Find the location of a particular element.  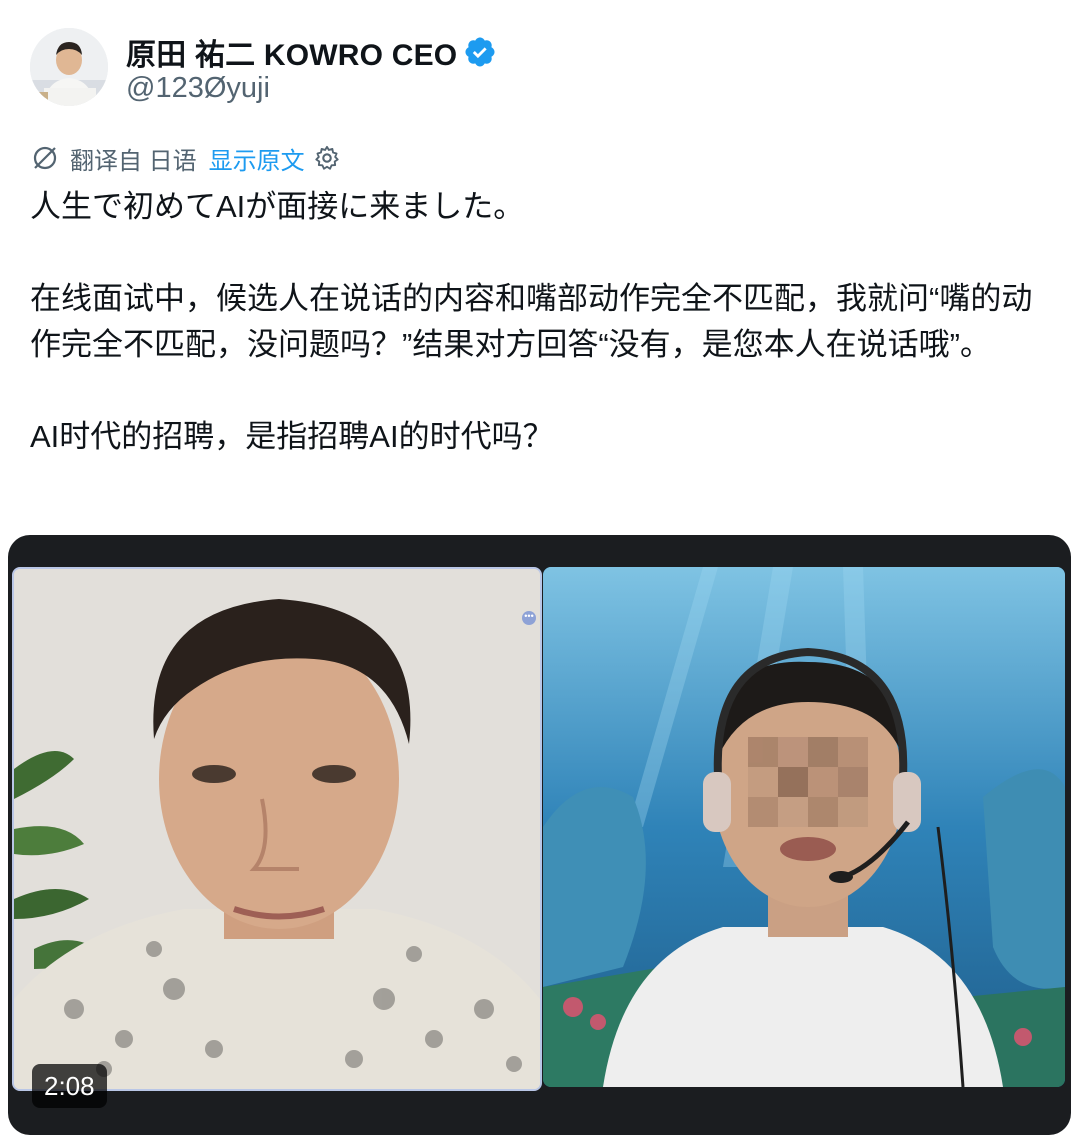

post-line-3: AI时代的招聘，是指招聘AI的时代吗？ is located at coordinates (292, 436).